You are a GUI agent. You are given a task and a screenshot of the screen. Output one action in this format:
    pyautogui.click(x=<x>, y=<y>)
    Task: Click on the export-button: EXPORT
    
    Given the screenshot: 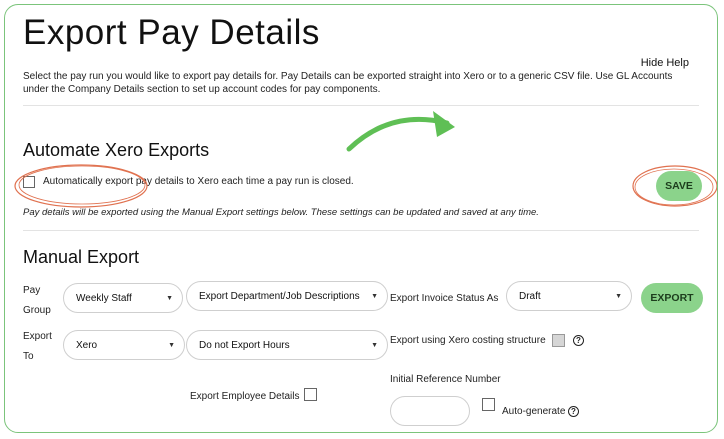 What is the action you would take?
    pyautogui.click(x=672, y=298)
    